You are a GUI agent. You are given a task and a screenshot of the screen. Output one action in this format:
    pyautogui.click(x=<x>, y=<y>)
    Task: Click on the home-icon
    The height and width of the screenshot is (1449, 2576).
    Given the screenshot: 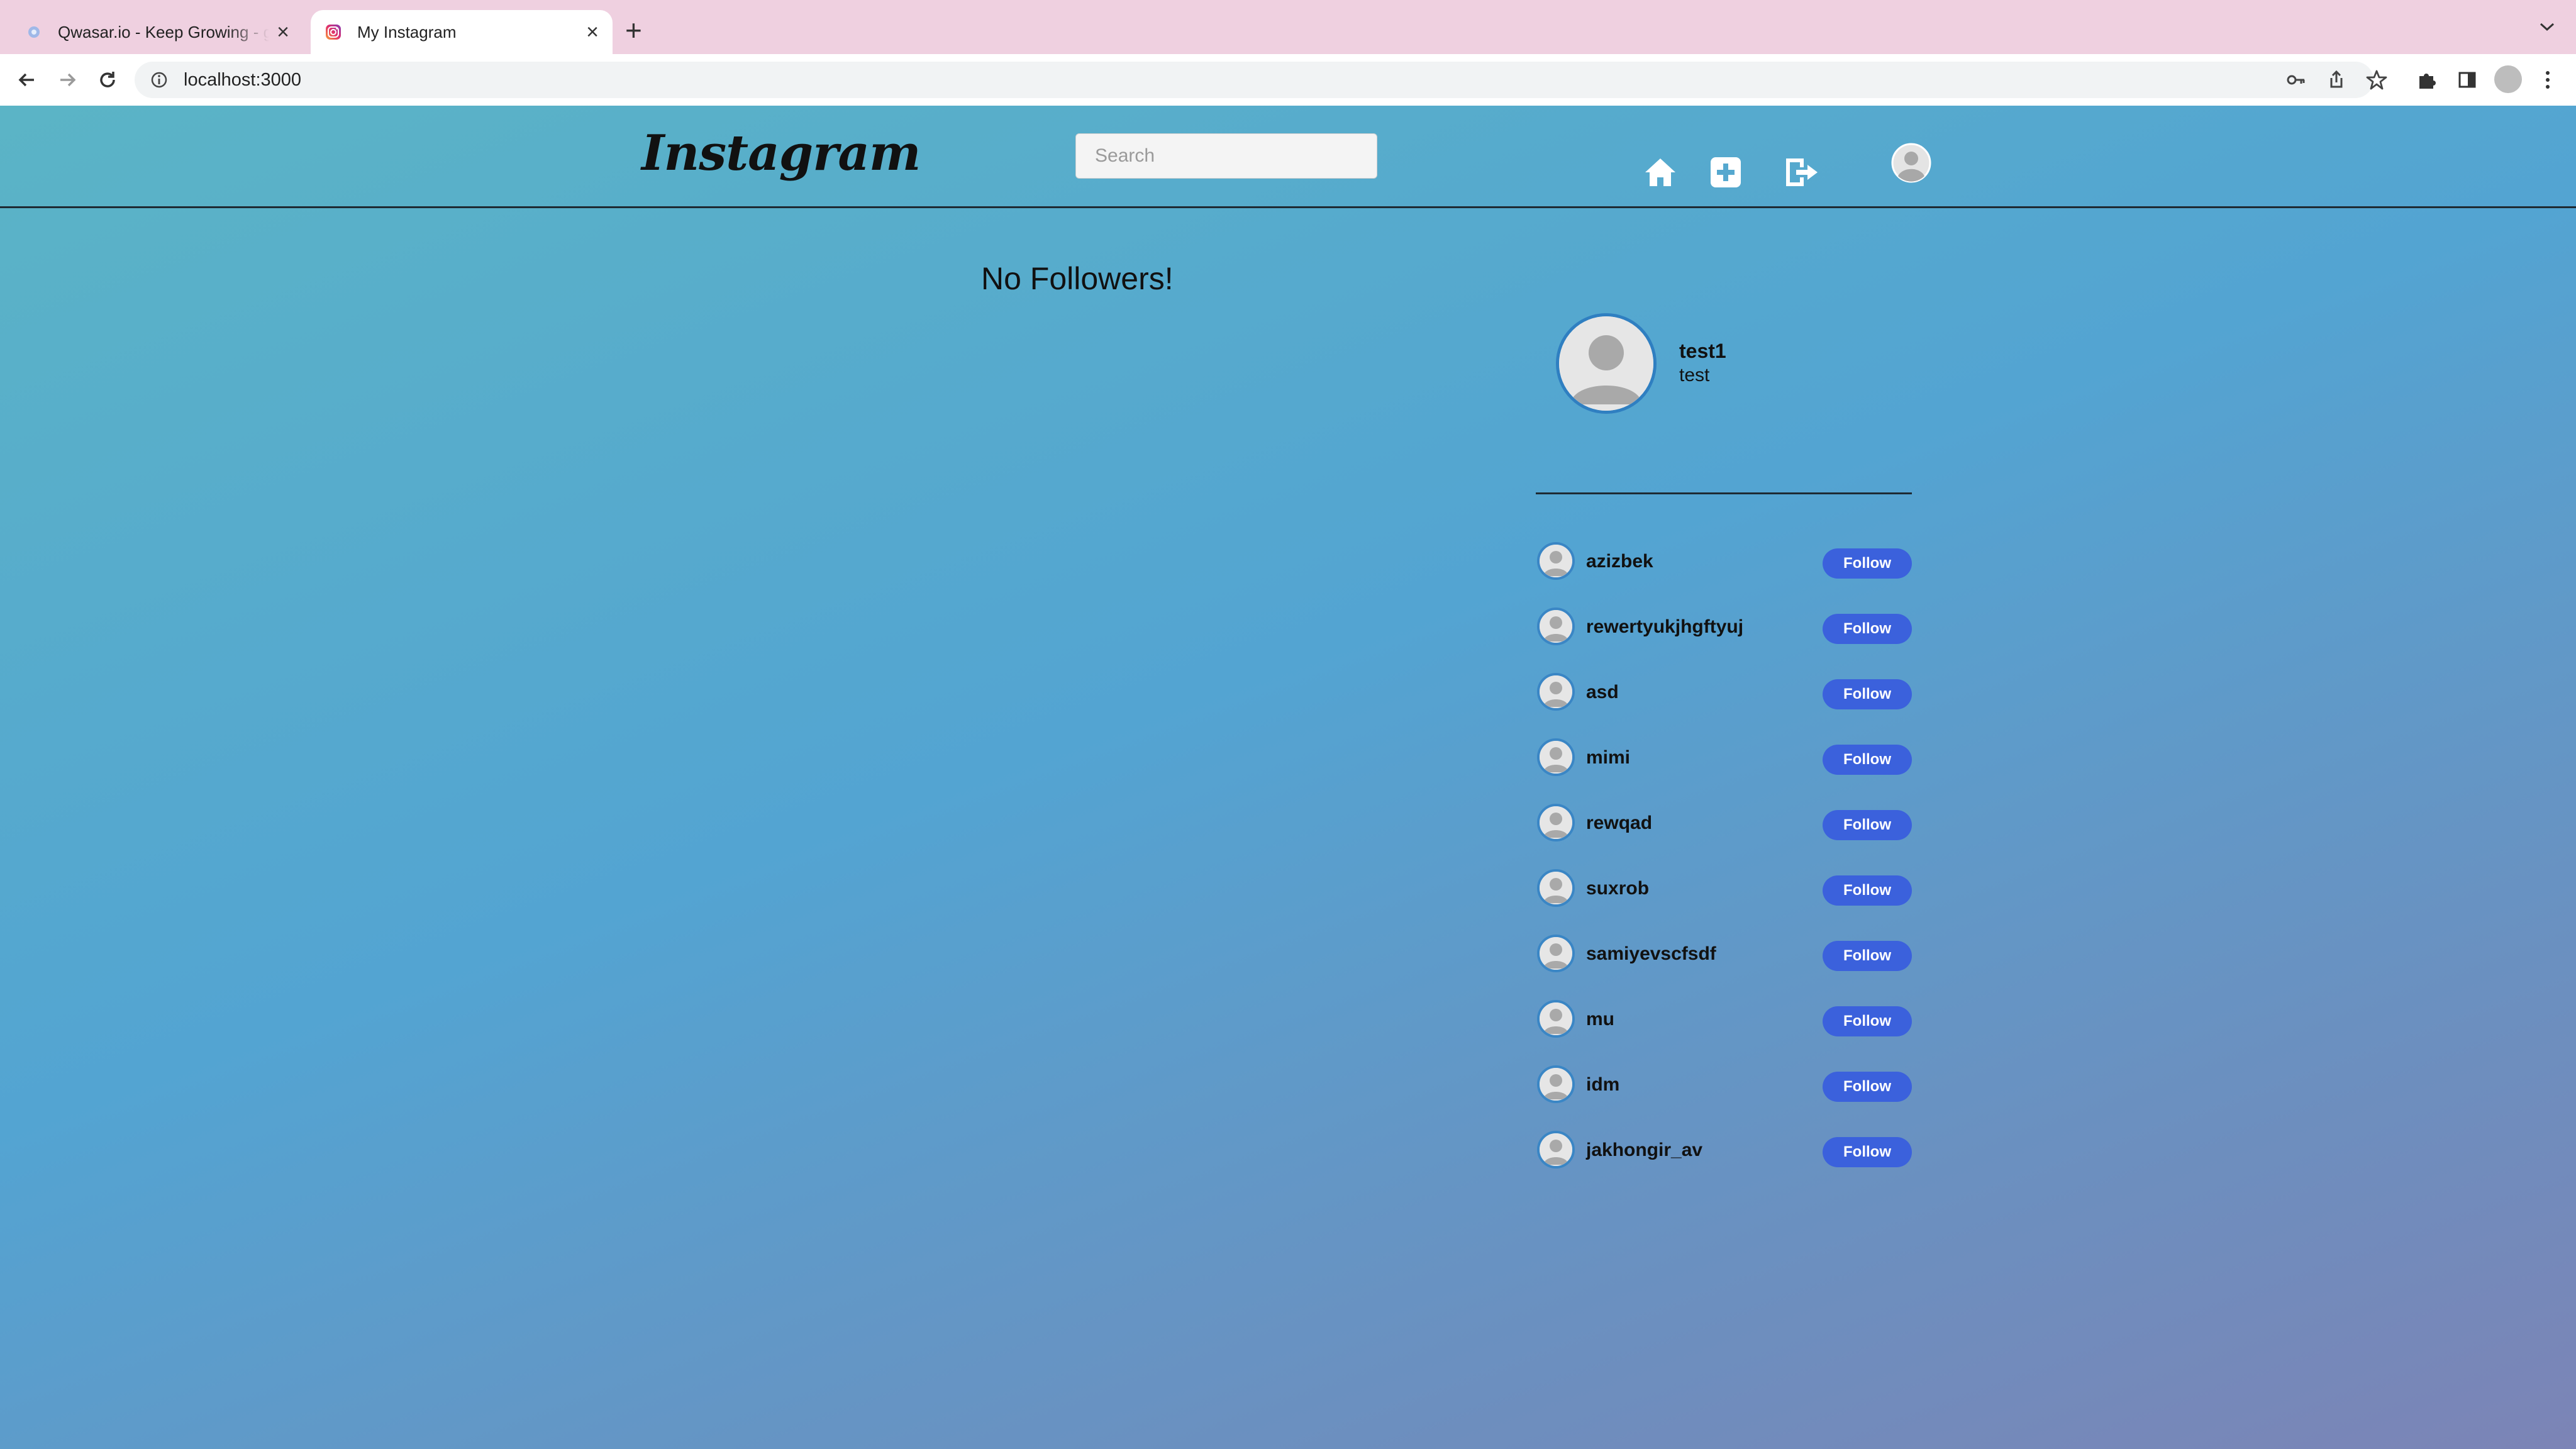 What is the action you would take?
    pyautogui.click(x=1660, y=172)
    